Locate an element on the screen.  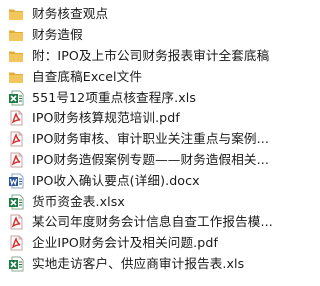
file-item: IPO财务核算规范培训.pdf is located at coordinates (136, 118).